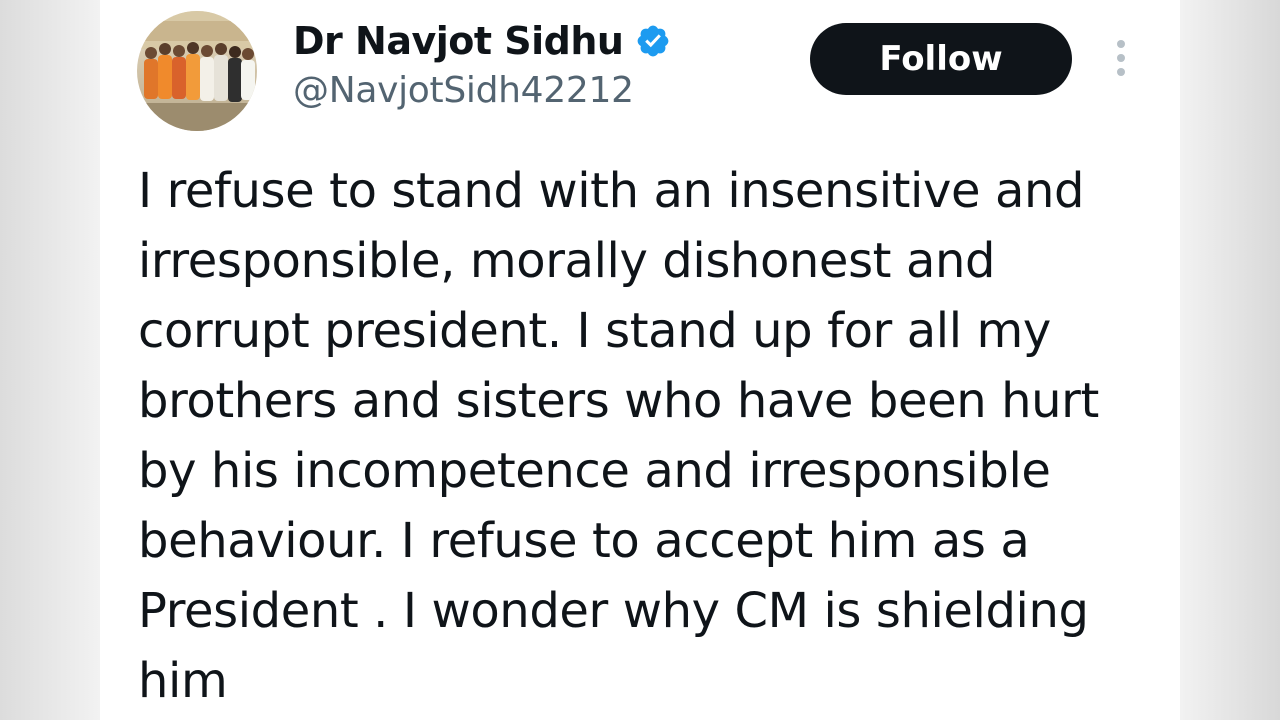 This screenshot has width=1280, height=720. I want to click on background-left, so click(50, 360).